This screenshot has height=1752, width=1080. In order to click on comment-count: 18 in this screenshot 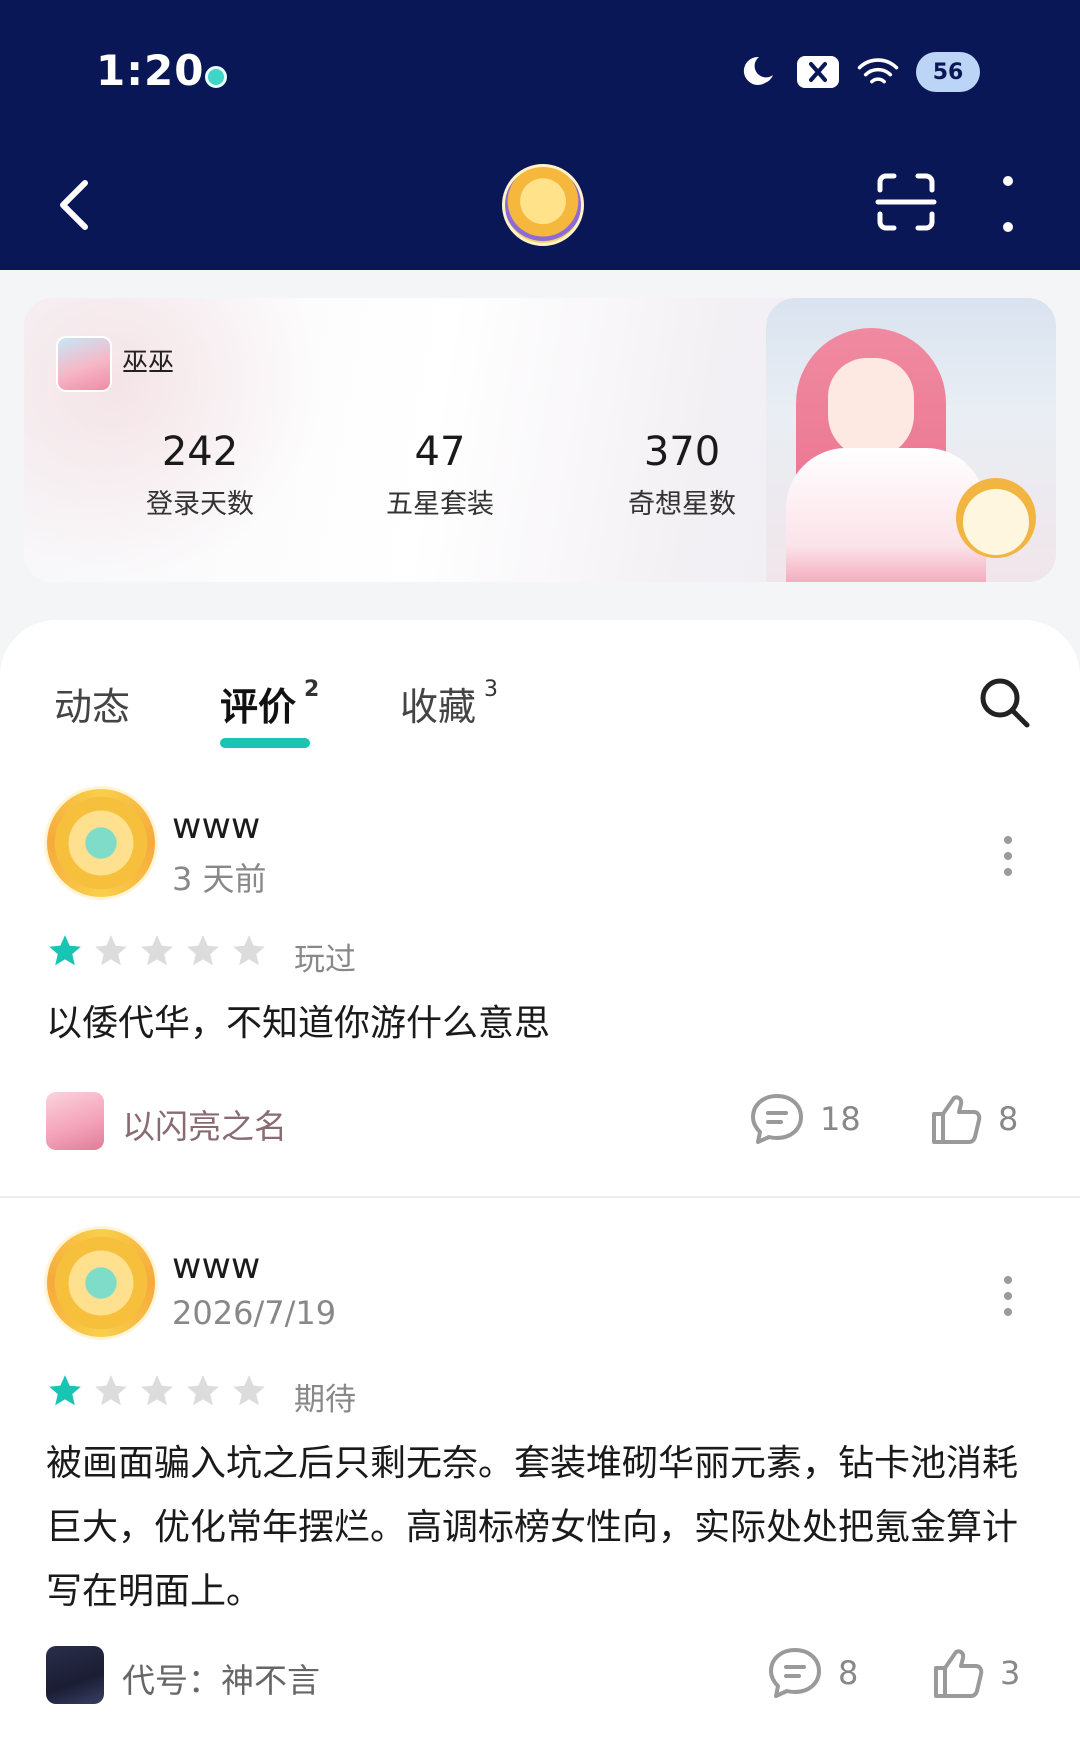, I will do `click(840, 1119)`.